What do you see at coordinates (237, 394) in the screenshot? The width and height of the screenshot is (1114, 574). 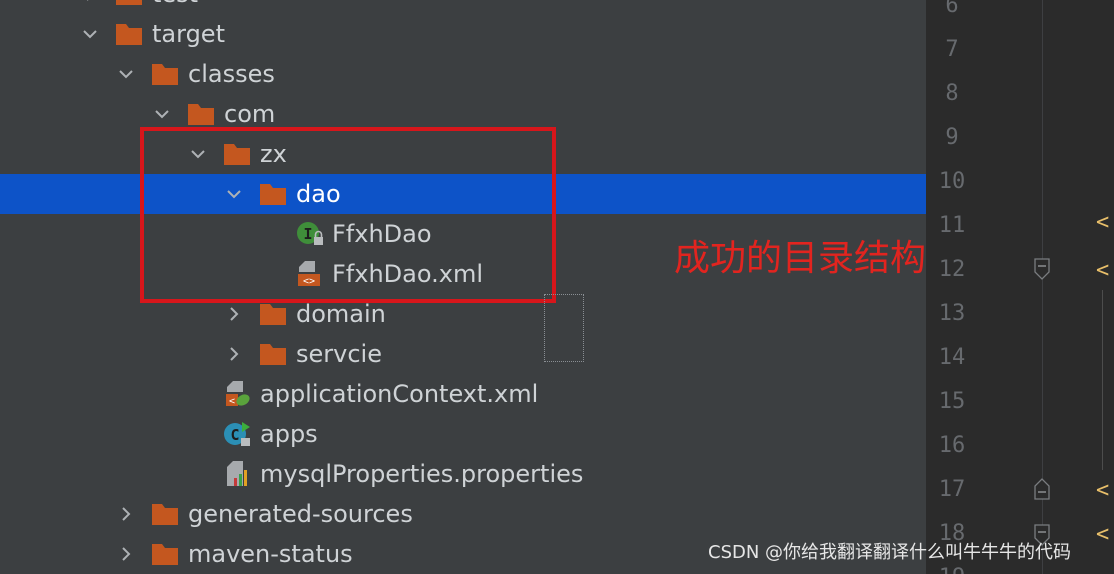 I see `spring-xml-icon: <` at bounding box center [237, 394].